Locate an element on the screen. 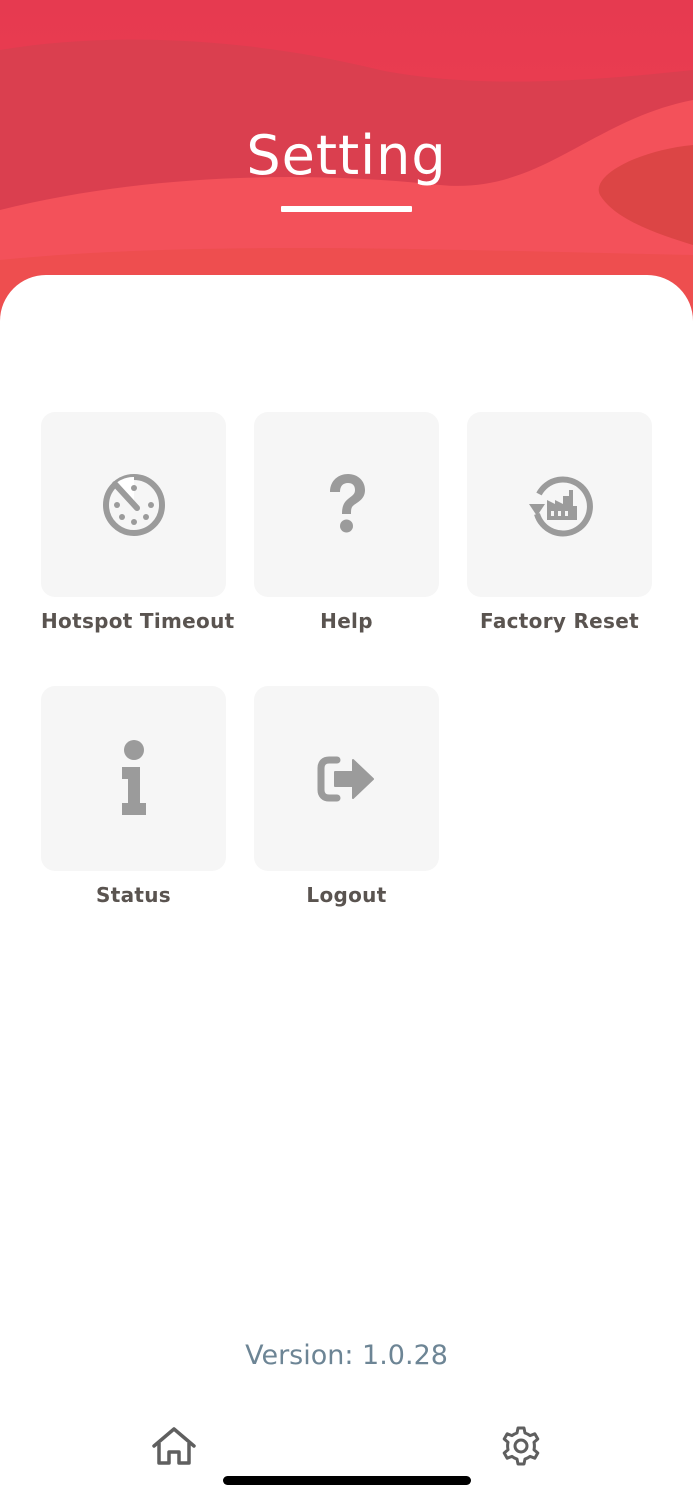 Image resolution: width=693 pixels, height=1500 pixels. status-tile: Status is located at coordinates (133, 796).